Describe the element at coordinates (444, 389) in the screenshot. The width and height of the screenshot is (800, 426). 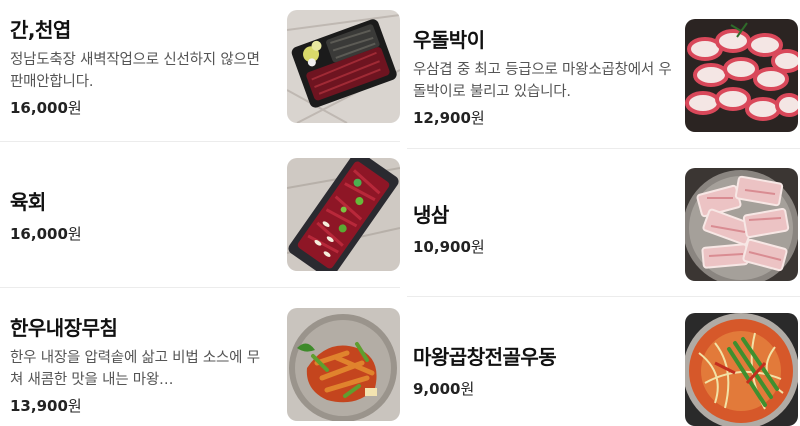
I see `menu-item-price: 9,000원` at that location.